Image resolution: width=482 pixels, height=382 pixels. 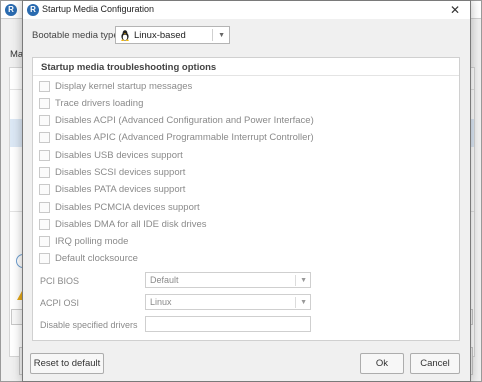 What do you see at coordinates (161, 302) in the screenshot?
I see `acpi-osi-value: Linux` at bounding box center [161, 302].